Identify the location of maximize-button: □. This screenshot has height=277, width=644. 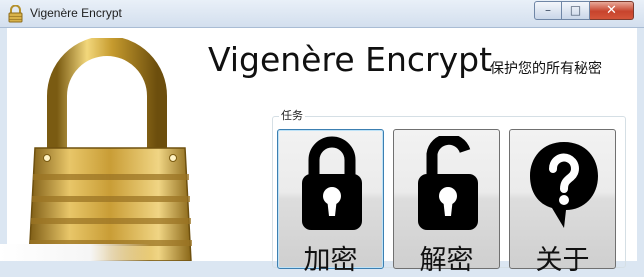
(576, 10).